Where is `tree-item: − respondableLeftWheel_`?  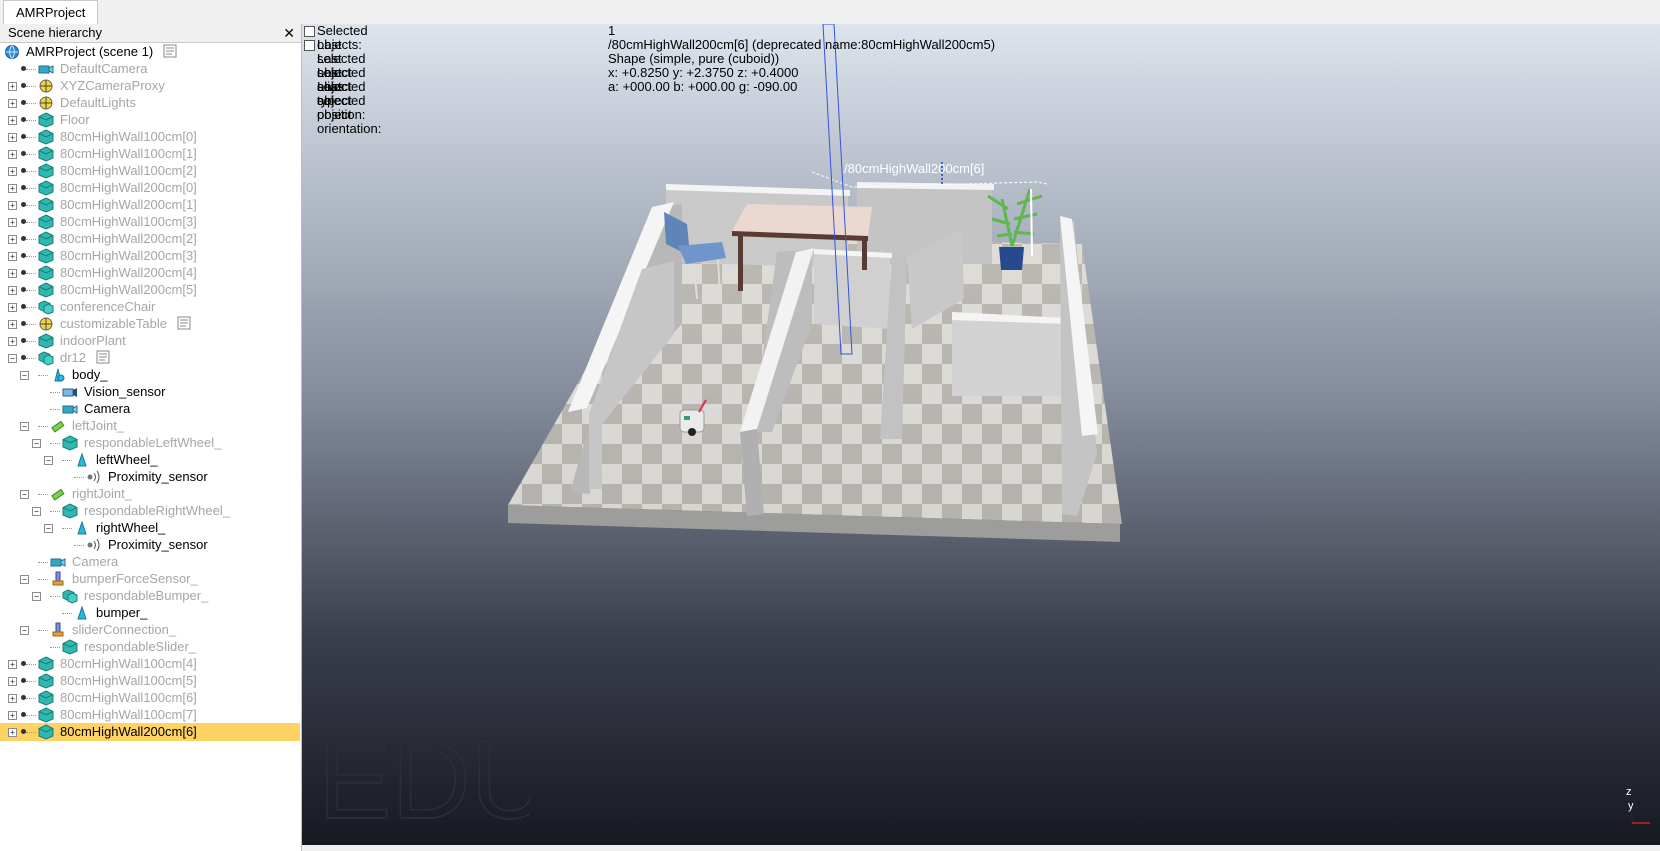
tree-item: − respondableLeftWheel_ is located at coordinates (150, 443).